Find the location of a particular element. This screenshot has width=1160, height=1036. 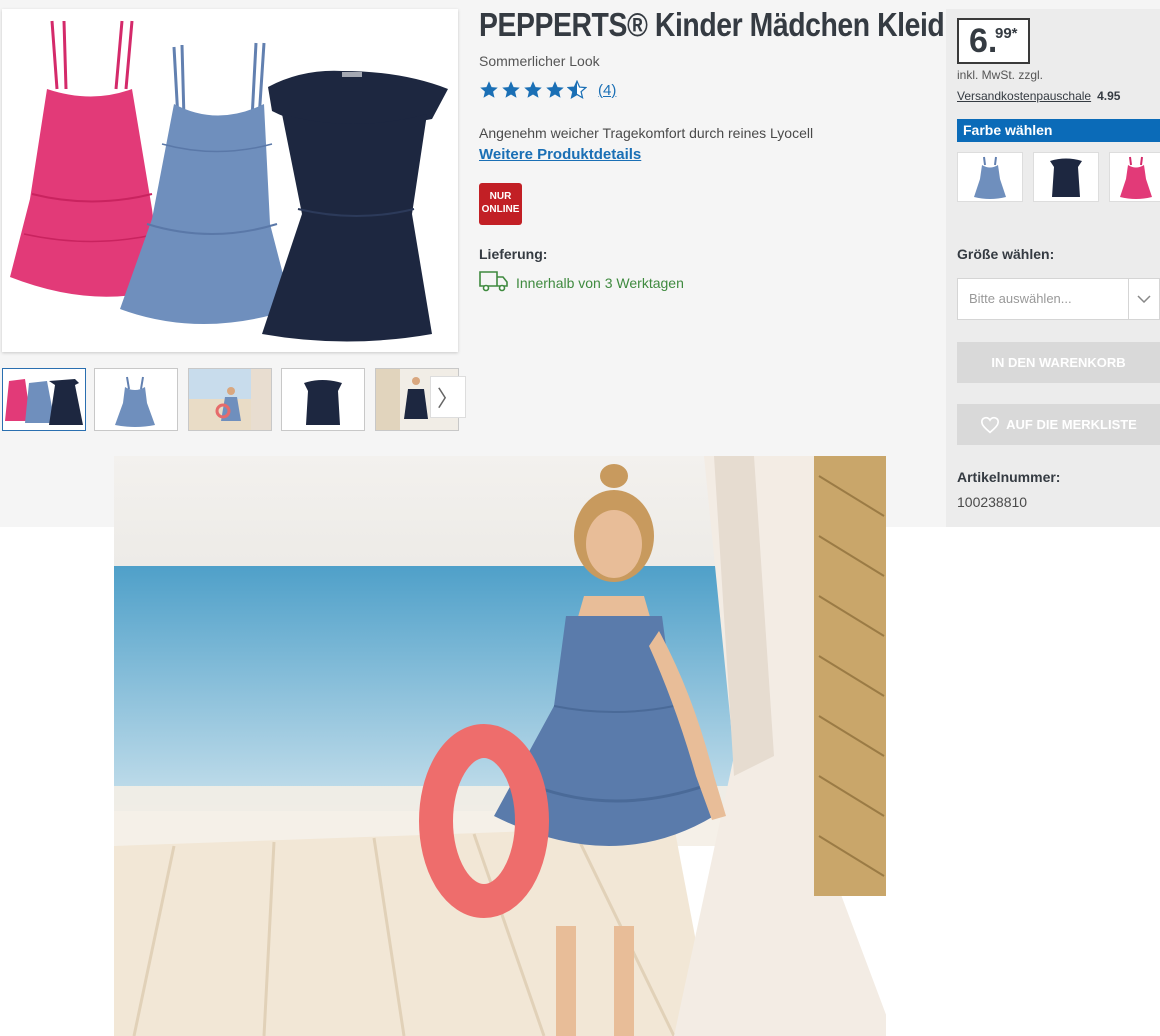

online-only-badge: NUR ONLINE is located at coordinates (500, 204).